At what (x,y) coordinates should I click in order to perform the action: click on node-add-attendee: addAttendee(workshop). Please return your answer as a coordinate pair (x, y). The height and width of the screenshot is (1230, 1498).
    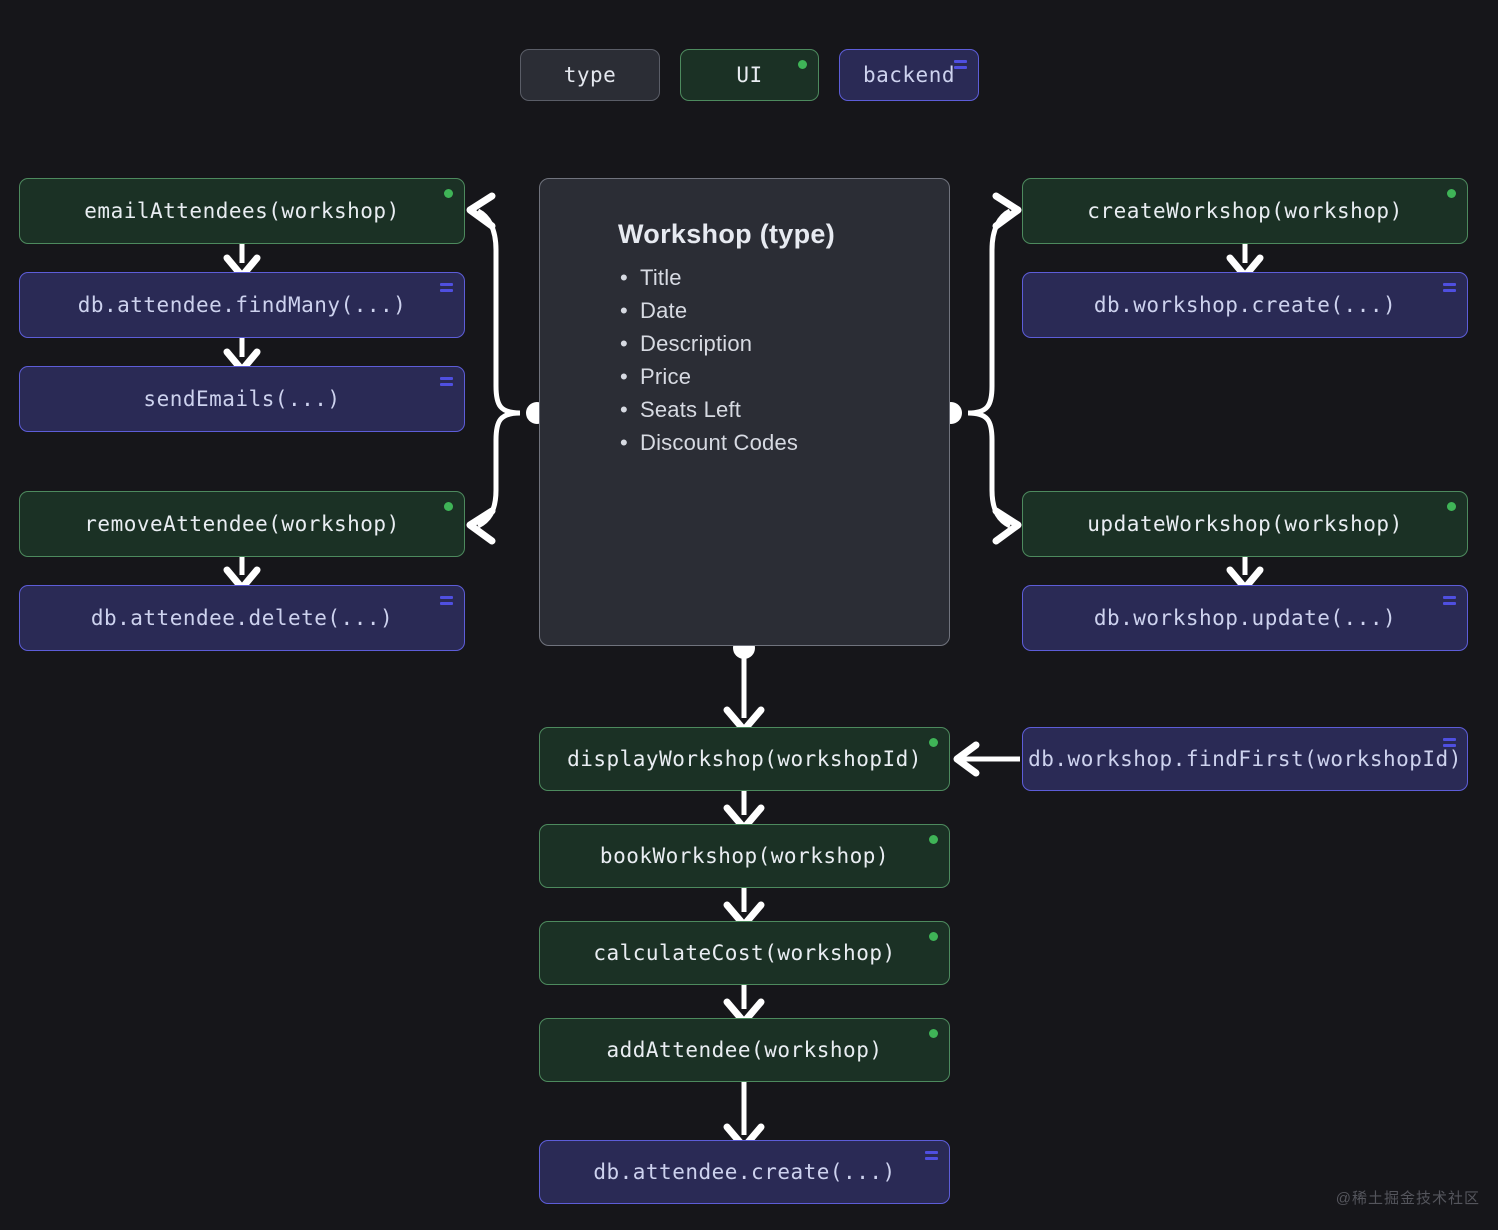
    Looking at the image, I should click on (744, 1050).